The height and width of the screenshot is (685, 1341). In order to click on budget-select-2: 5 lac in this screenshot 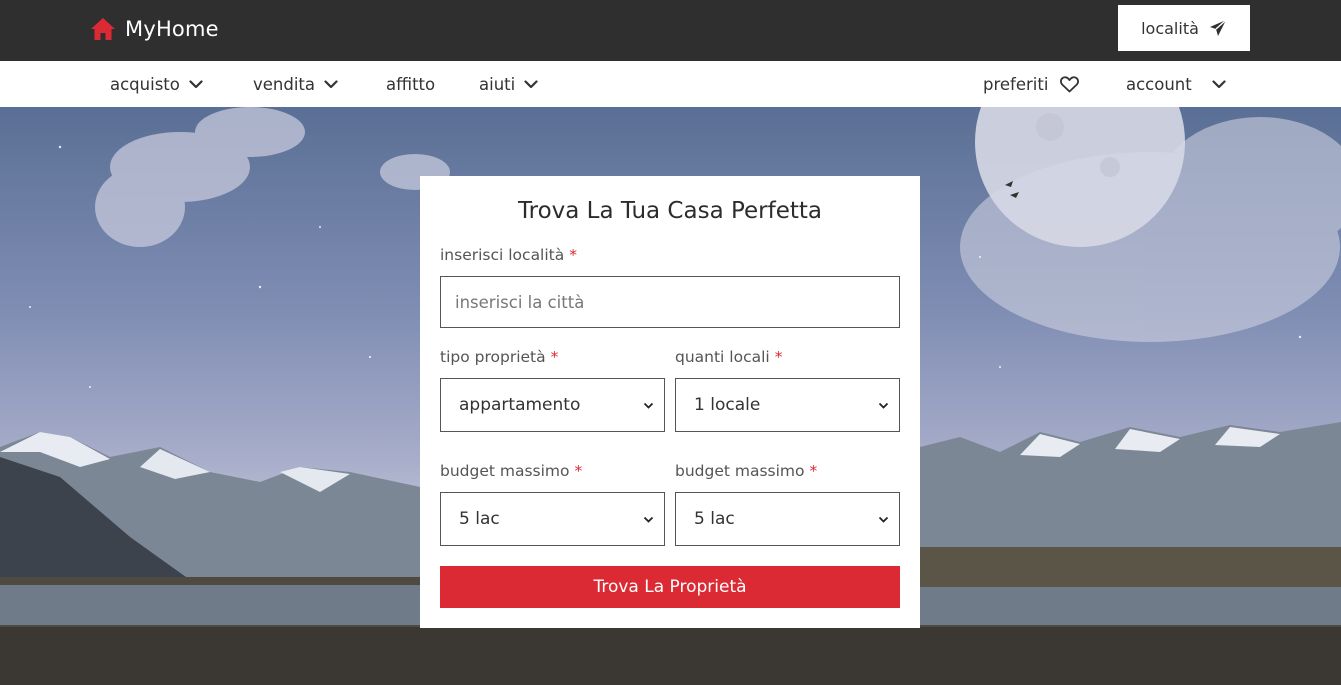, I will do `click(787, 519)`.